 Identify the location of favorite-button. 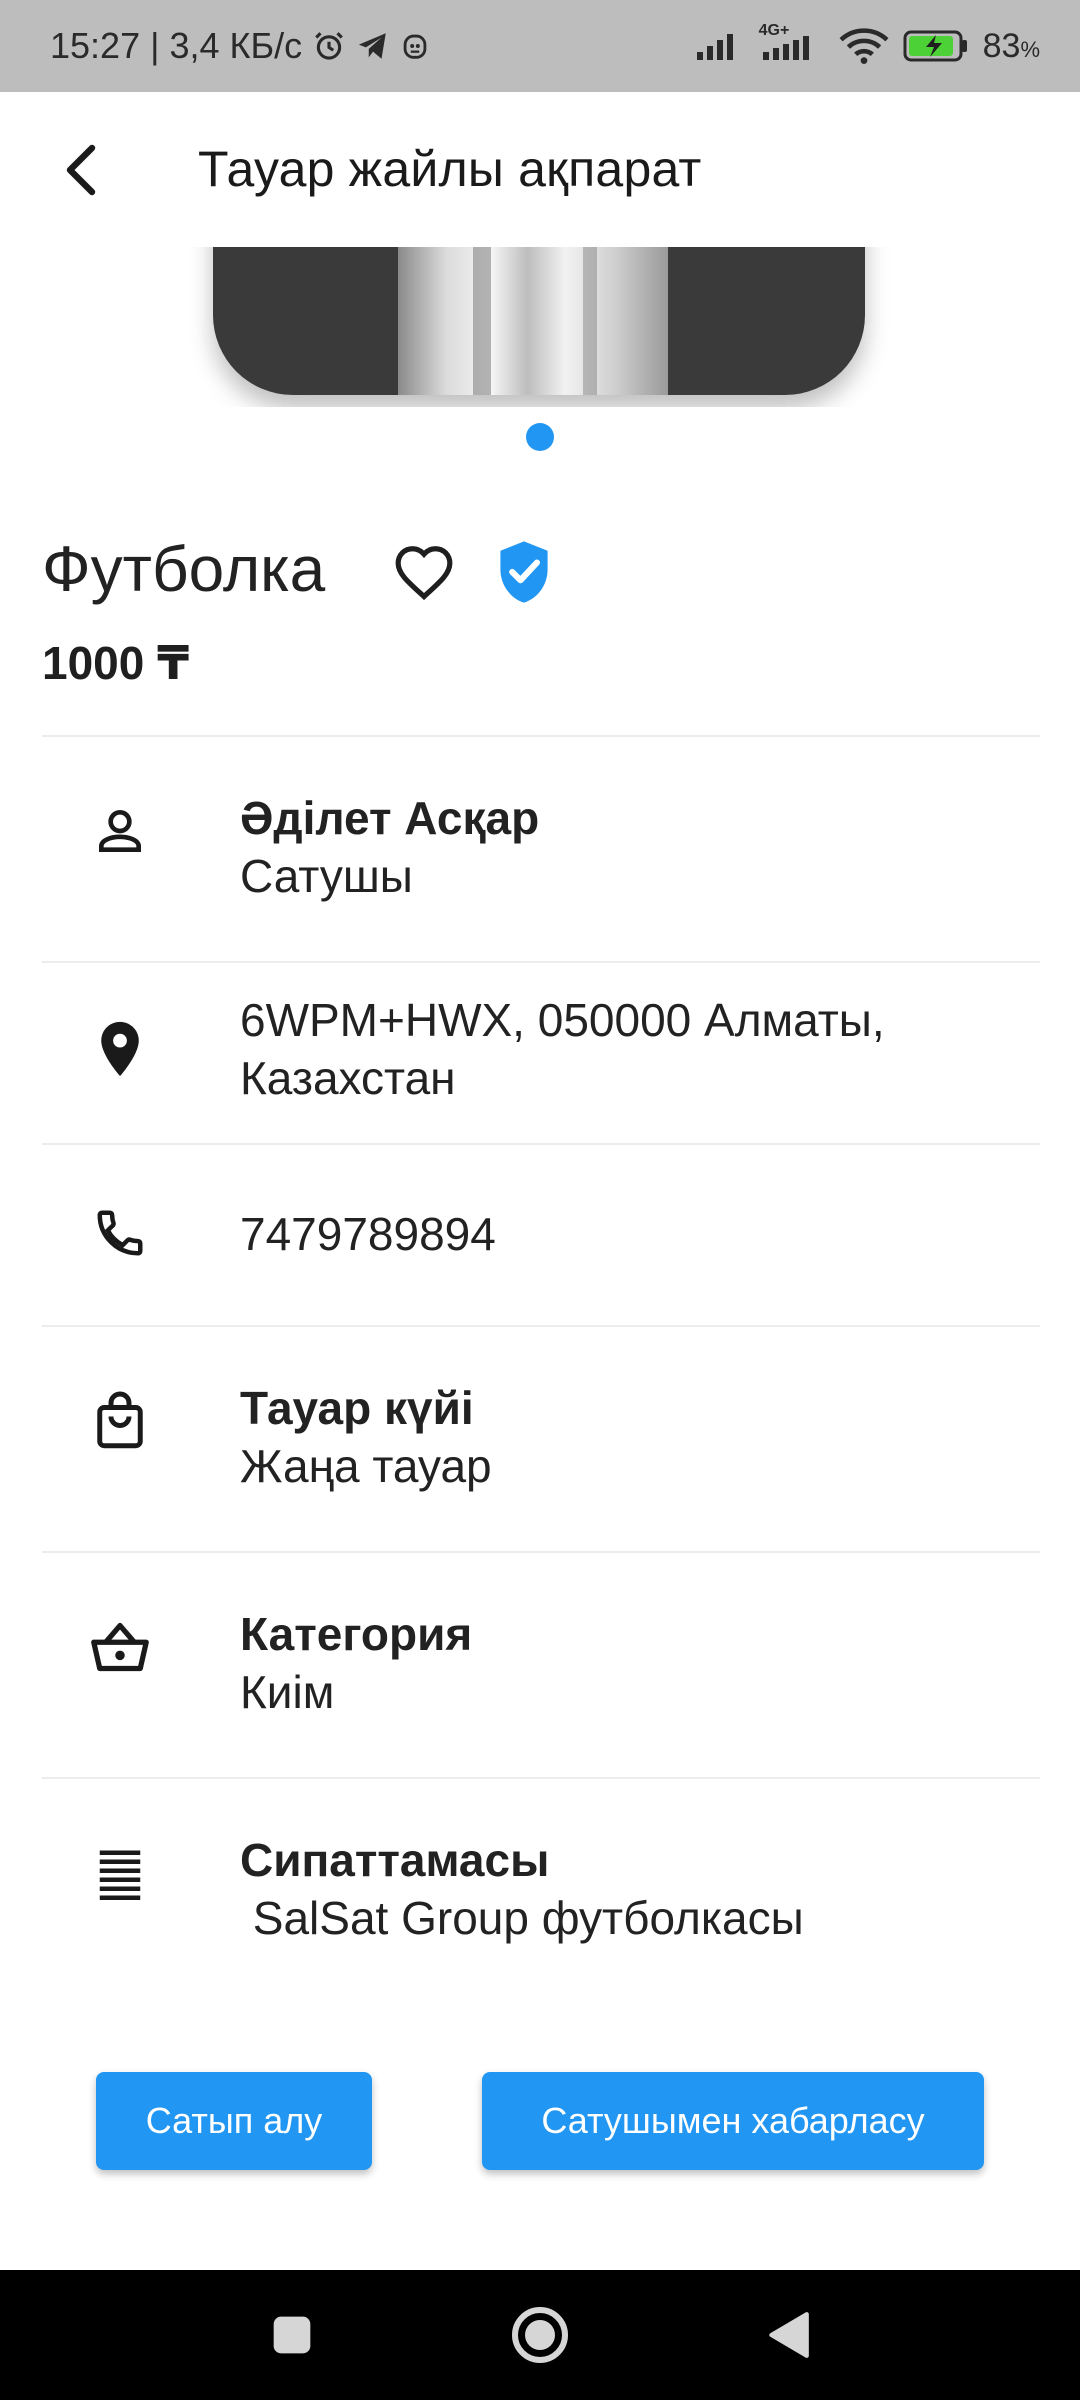
(424, 572).